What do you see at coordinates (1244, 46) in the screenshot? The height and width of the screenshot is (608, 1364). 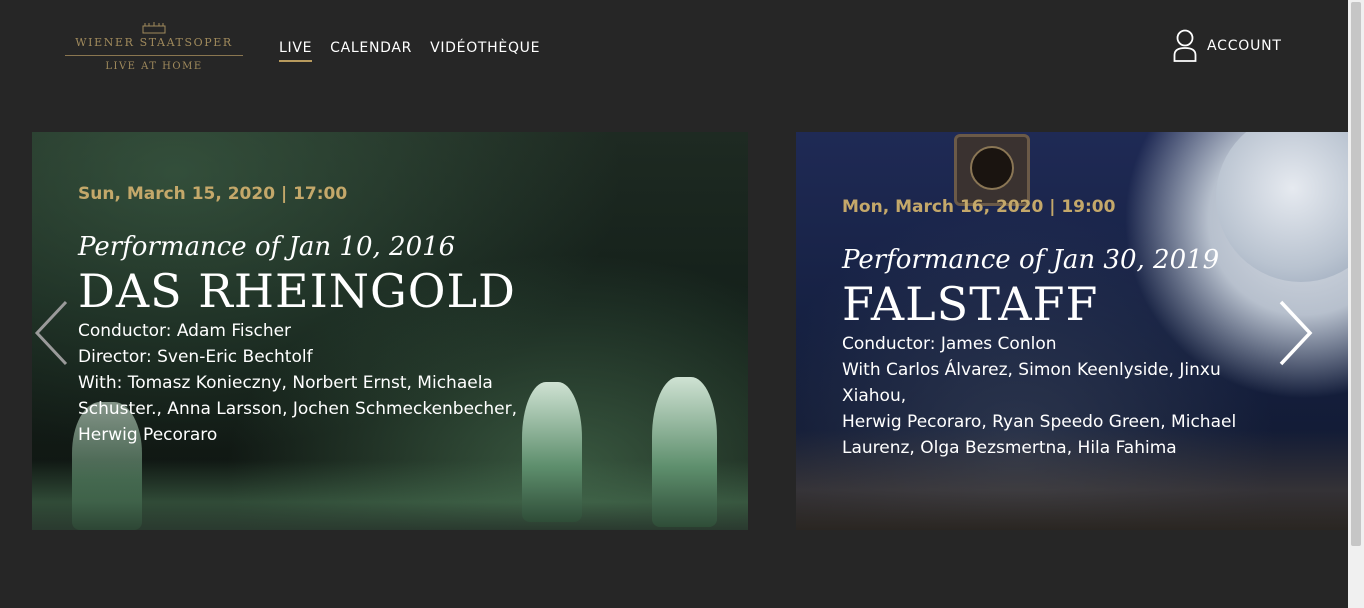 I see `account-label: ACCOUNT` at bounding box center [1244, 46].